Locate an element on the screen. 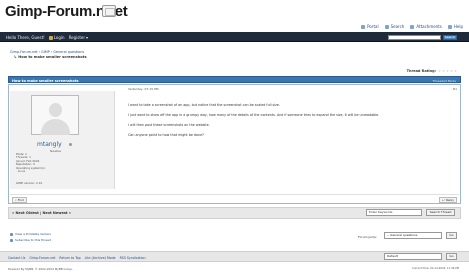  thread-title: How to make smaller screenshots is located at coordinates (45, 80).